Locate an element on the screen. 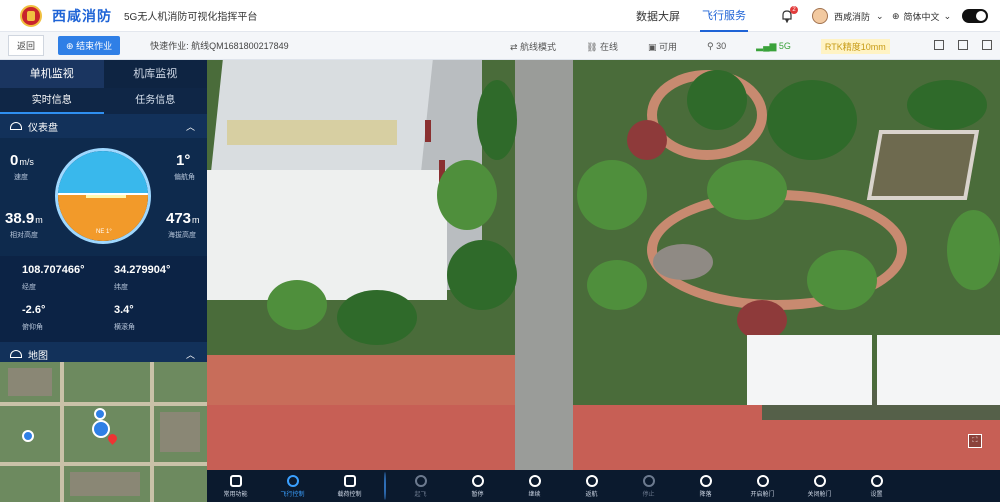 The width and height of the screenshot is (1000, 502). brand-name: 西咸消防 is located at coordinates (82, 15).